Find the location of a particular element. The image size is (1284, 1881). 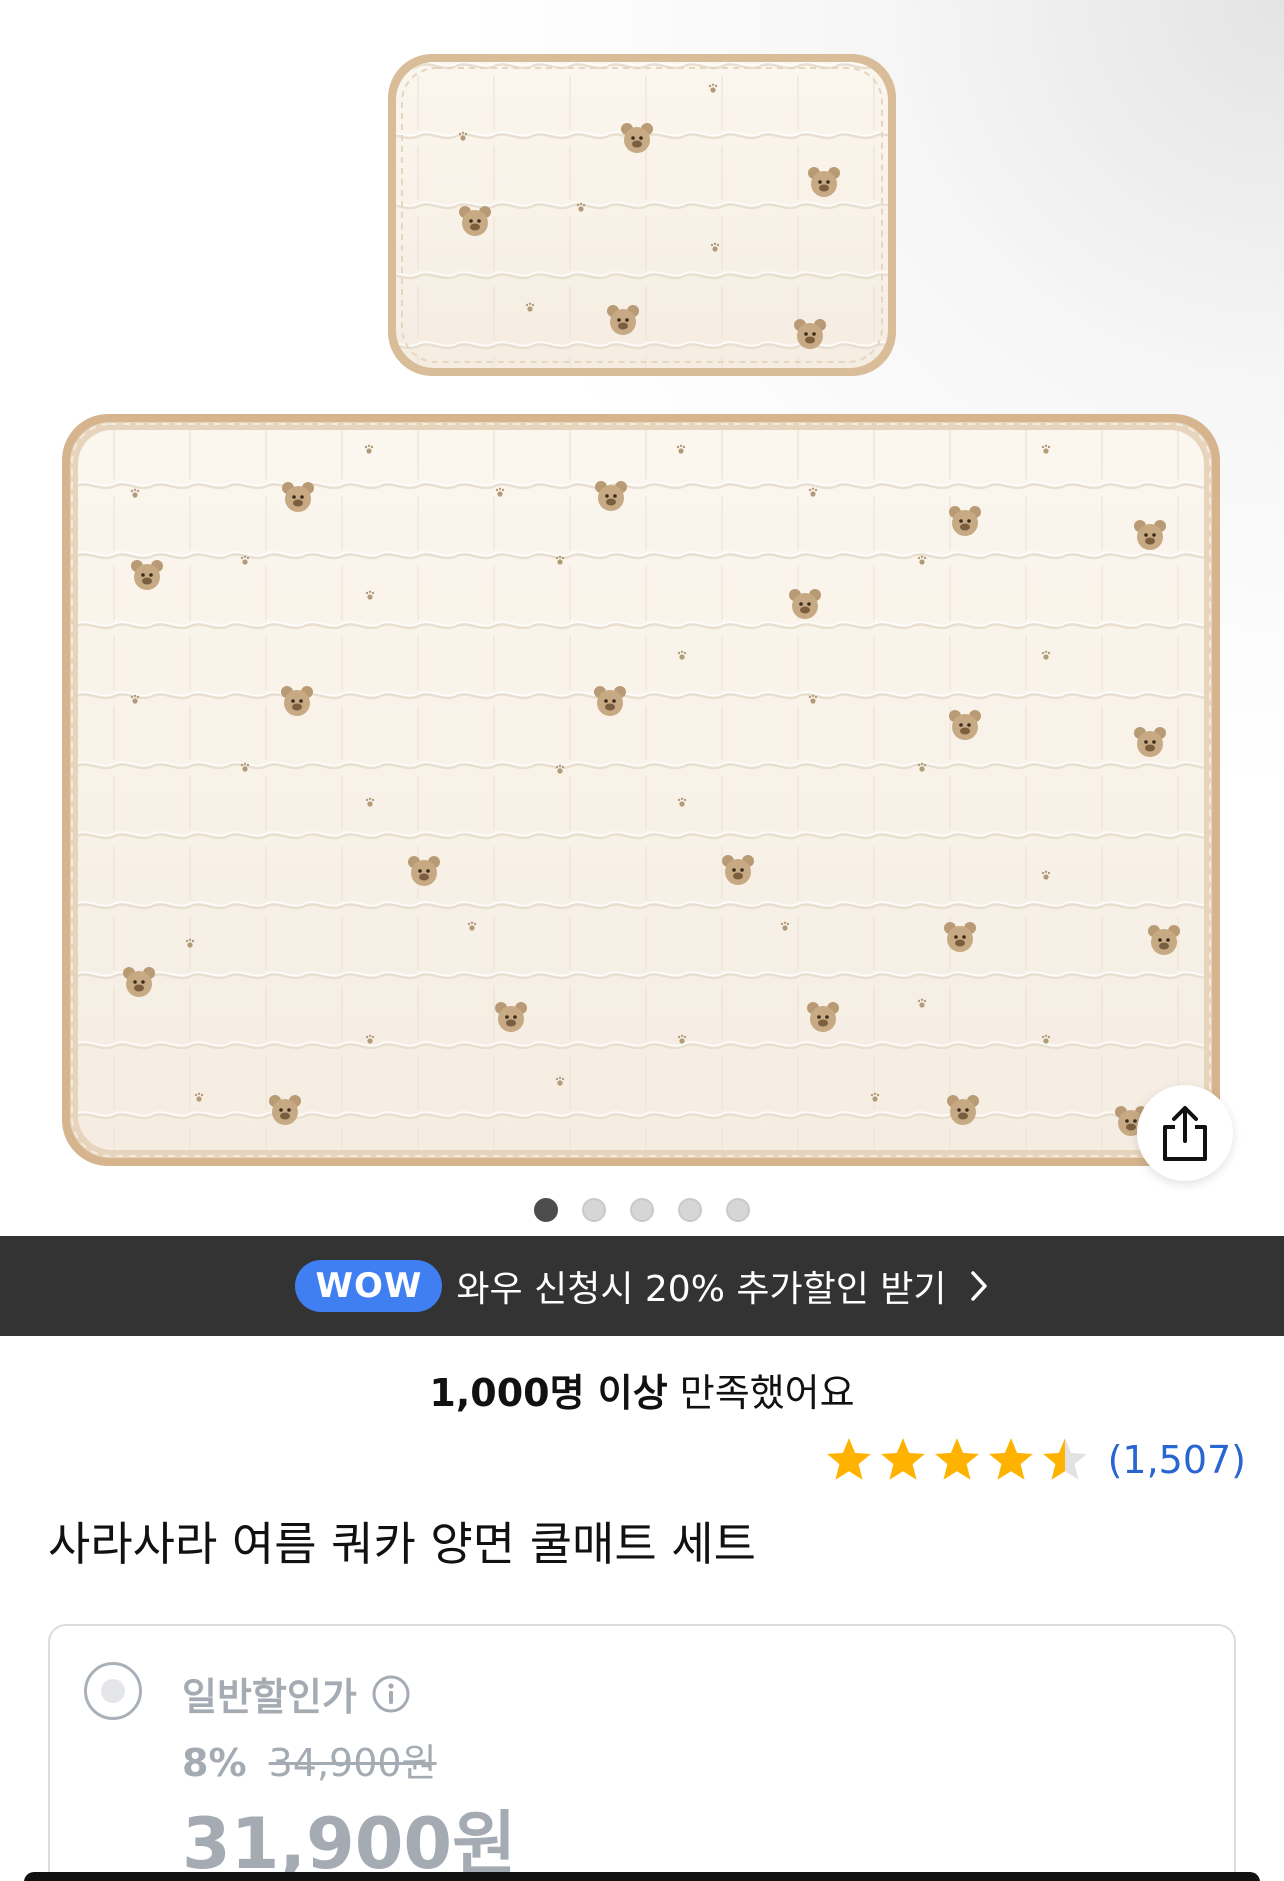

share-button is located at coordinates (1185, 1133).